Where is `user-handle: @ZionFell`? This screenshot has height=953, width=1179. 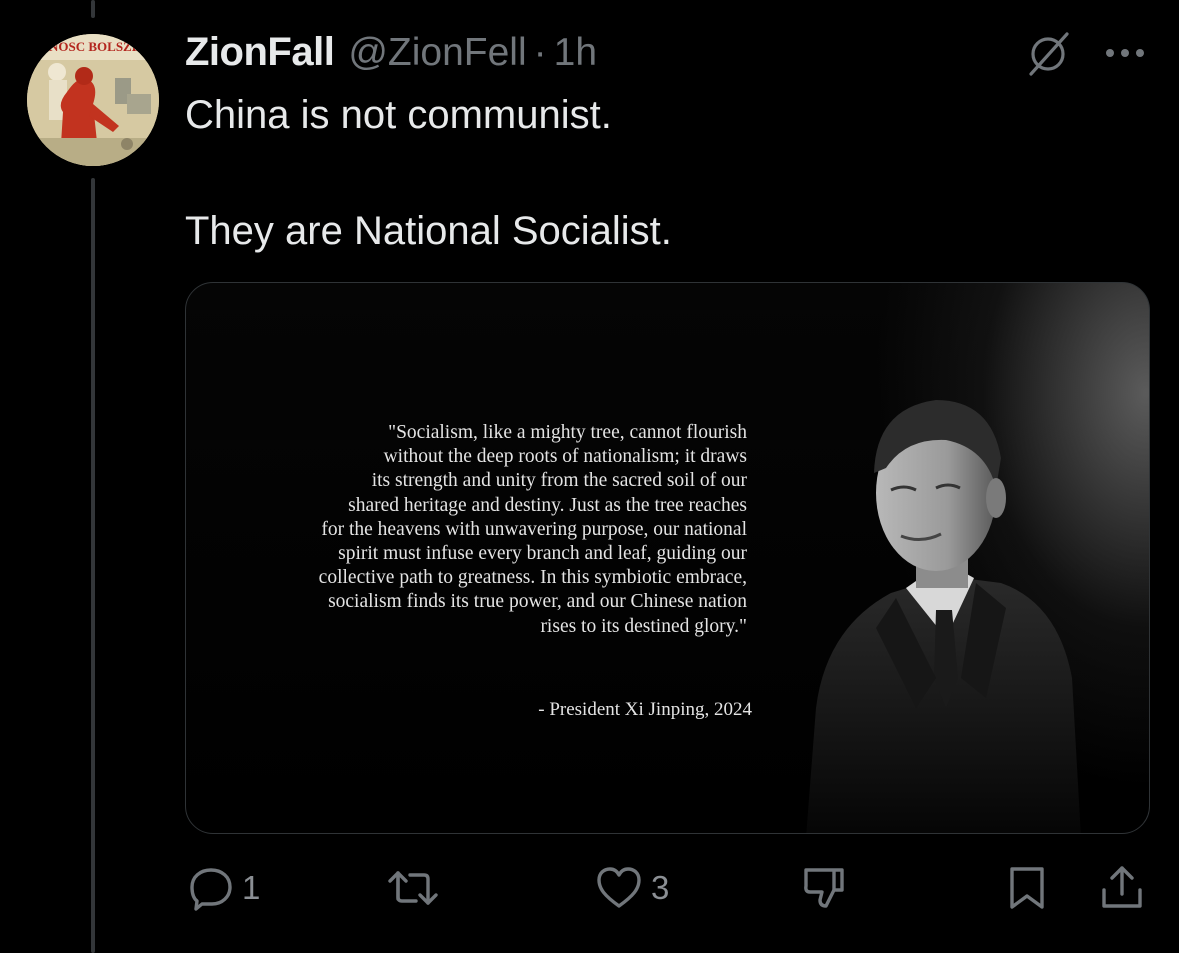 user-handle: @ZionFell is located at coordinates (437, 53).